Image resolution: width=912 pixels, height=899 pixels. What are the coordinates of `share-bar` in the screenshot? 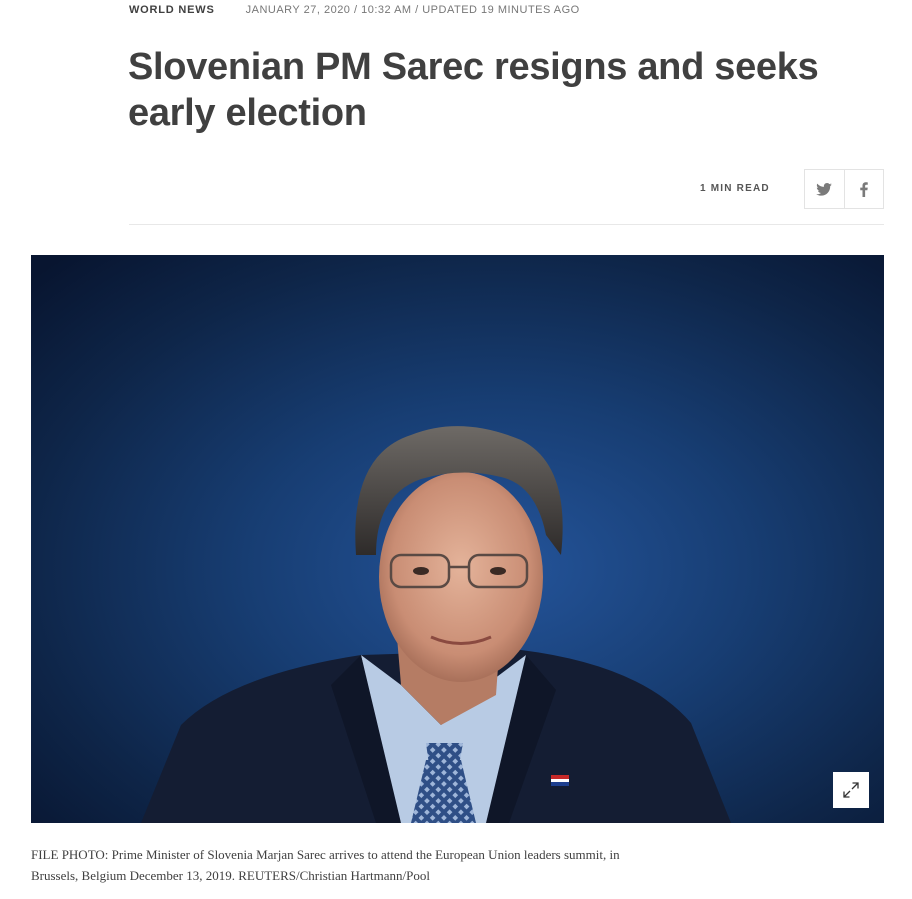 It's located at (844, 189).